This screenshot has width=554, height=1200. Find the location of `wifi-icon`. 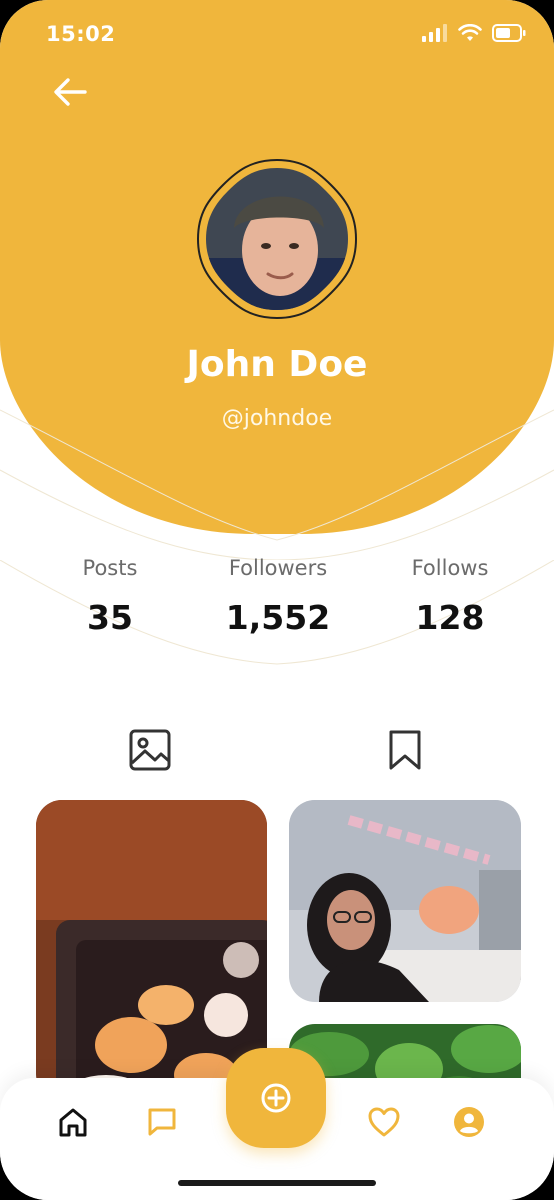

wifi-icon is located at coordinates (470, 32).